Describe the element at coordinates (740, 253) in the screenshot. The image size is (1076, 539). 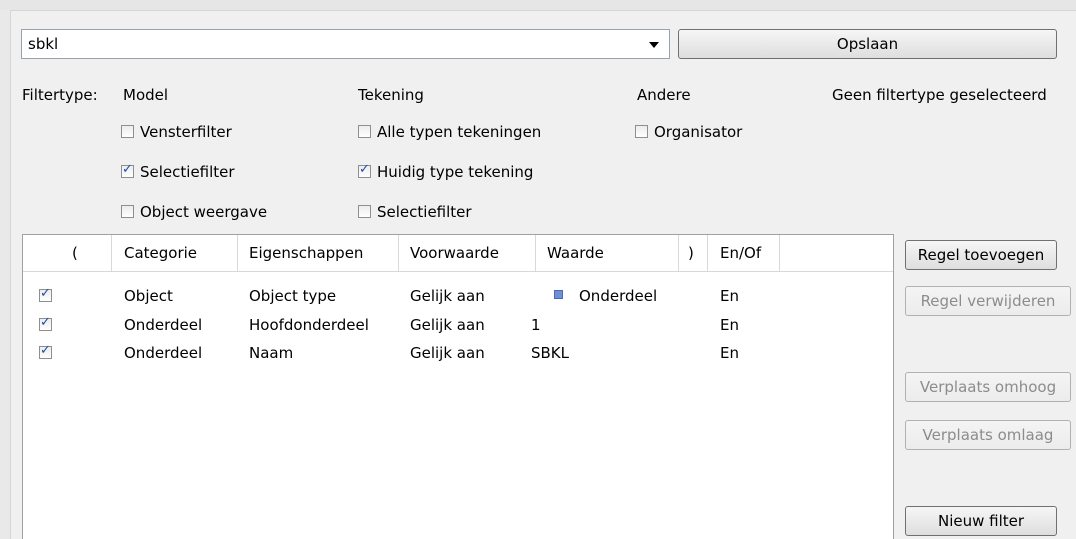
I see `column-header-en-of: En/Of` at that location.